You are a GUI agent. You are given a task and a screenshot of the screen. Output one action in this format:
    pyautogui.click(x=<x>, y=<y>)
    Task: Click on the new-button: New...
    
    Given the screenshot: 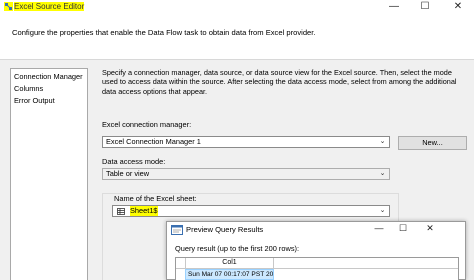 What is the action you would take?
    pyautogui.click(x=432, y=143)
    